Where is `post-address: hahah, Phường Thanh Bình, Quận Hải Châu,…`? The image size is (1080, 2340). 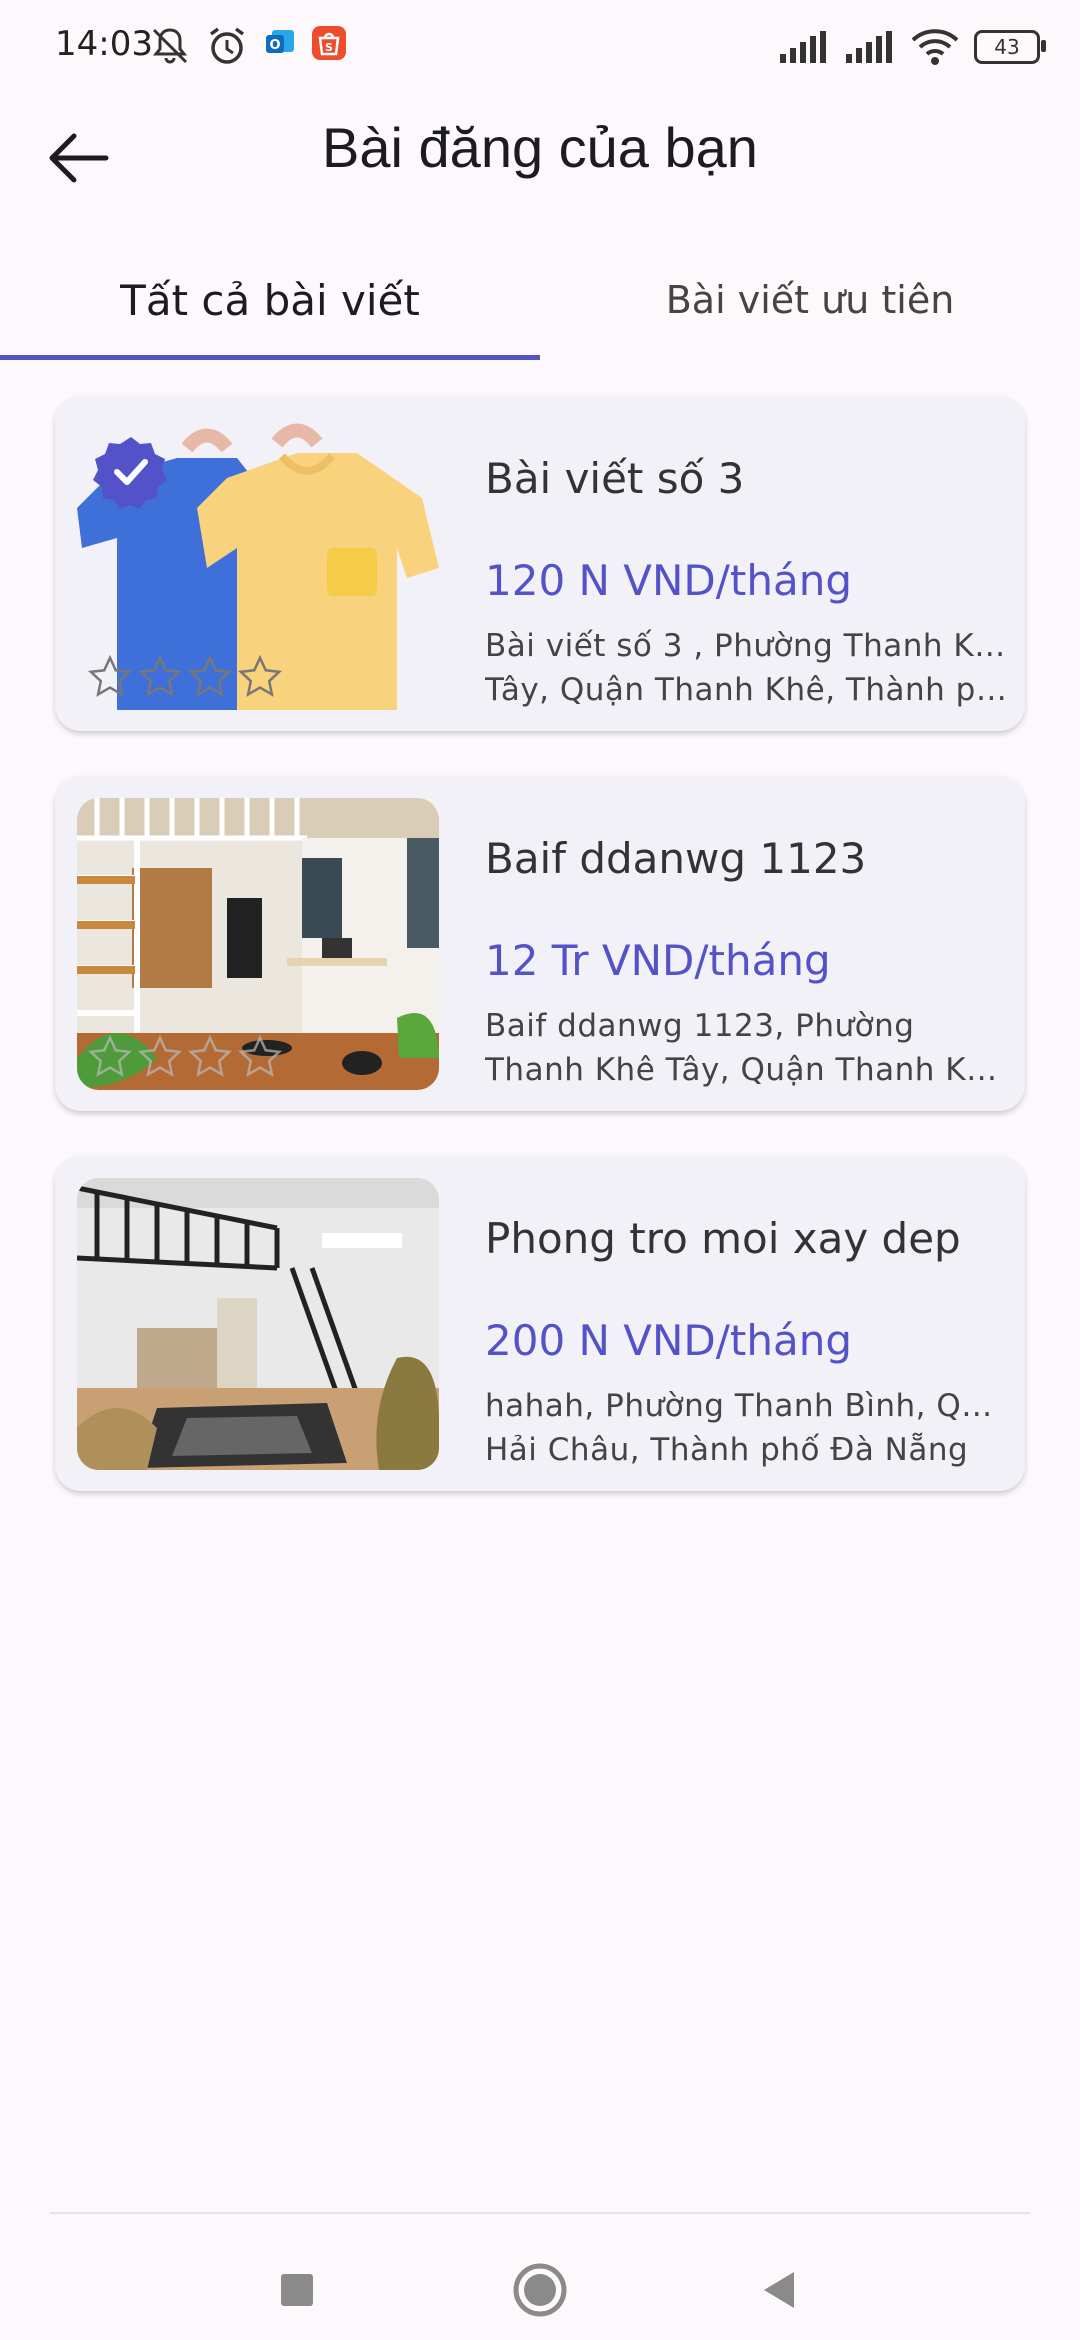 post-address: hahah, Phường Thanh Bình, Quận Hải Châu,… is located at coordinates (747, 1428).